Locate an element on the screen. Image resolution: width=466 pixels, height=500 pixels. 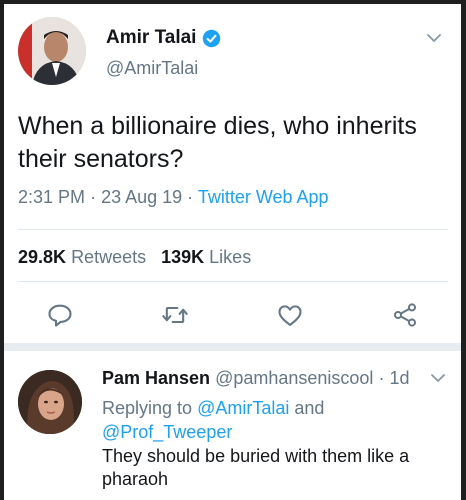
retweet-button is located at coordinates (175, 315).